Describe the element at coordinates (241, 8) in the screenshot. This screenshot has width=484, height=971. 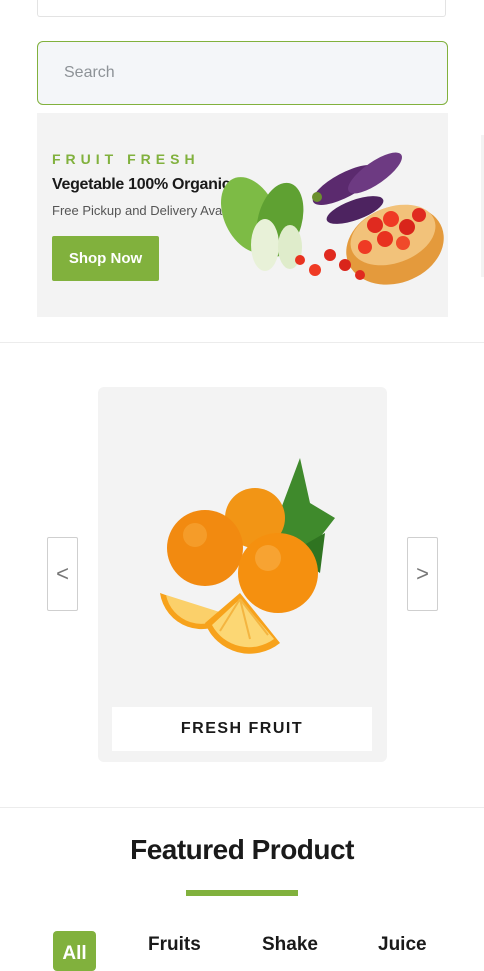
I see `top-input-field` at that location.